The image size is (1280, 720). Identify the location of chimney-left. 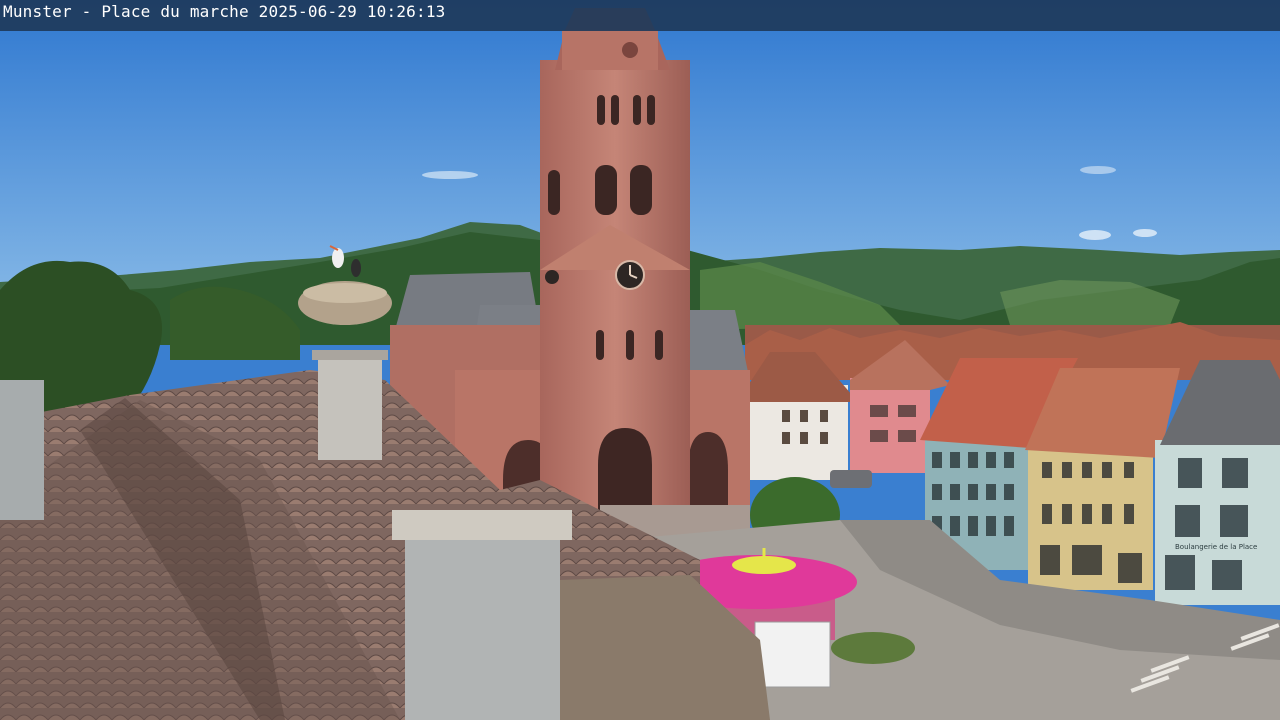
(350, 407).